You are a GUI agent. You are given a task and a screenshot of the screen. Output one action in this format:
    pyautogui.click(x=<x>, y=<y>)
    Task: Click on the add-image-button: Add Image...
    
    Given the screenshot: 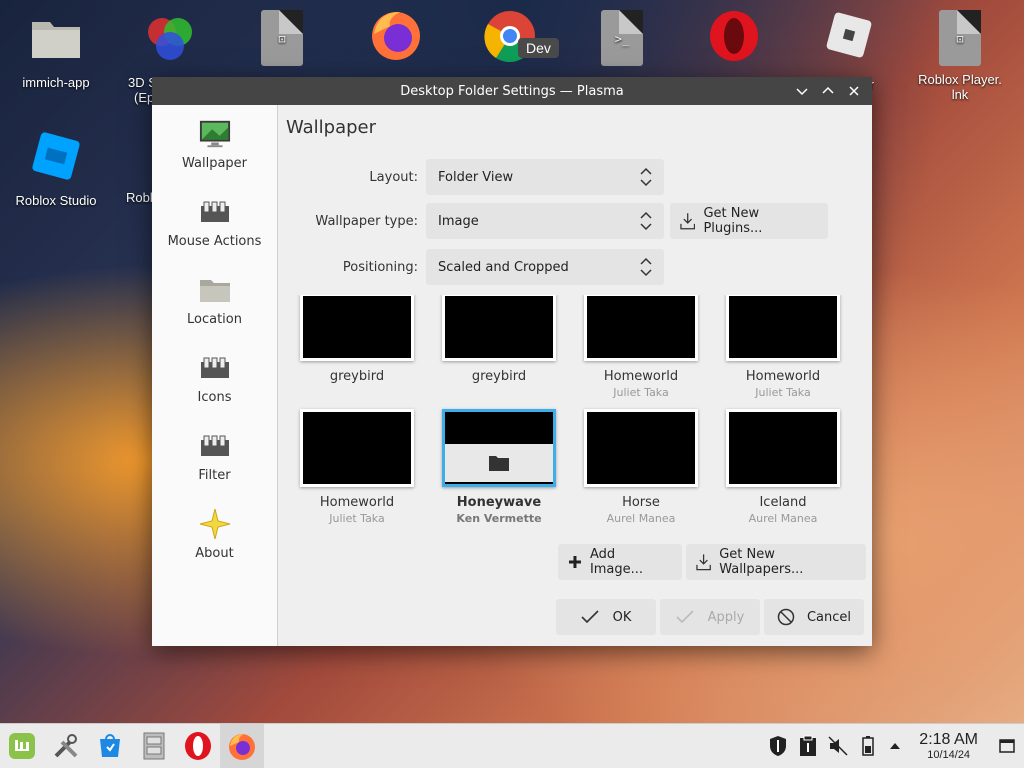 What is the action you would take?
    pyautogui.click(x=620, y=562)
    